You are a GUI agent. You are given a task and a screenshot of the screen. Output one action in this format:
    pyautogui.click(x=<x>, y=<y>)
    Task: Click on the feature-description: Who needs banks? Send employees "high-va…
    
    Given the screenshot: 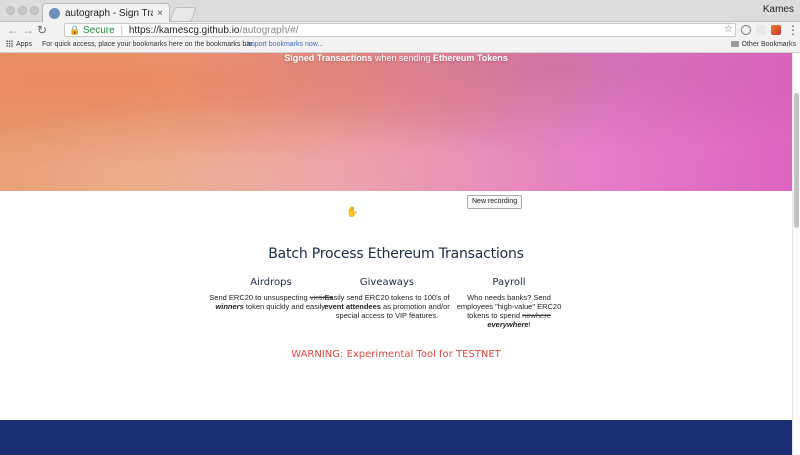 What is the action you would take?
    pyautogui.click(x=509, y=311)
    